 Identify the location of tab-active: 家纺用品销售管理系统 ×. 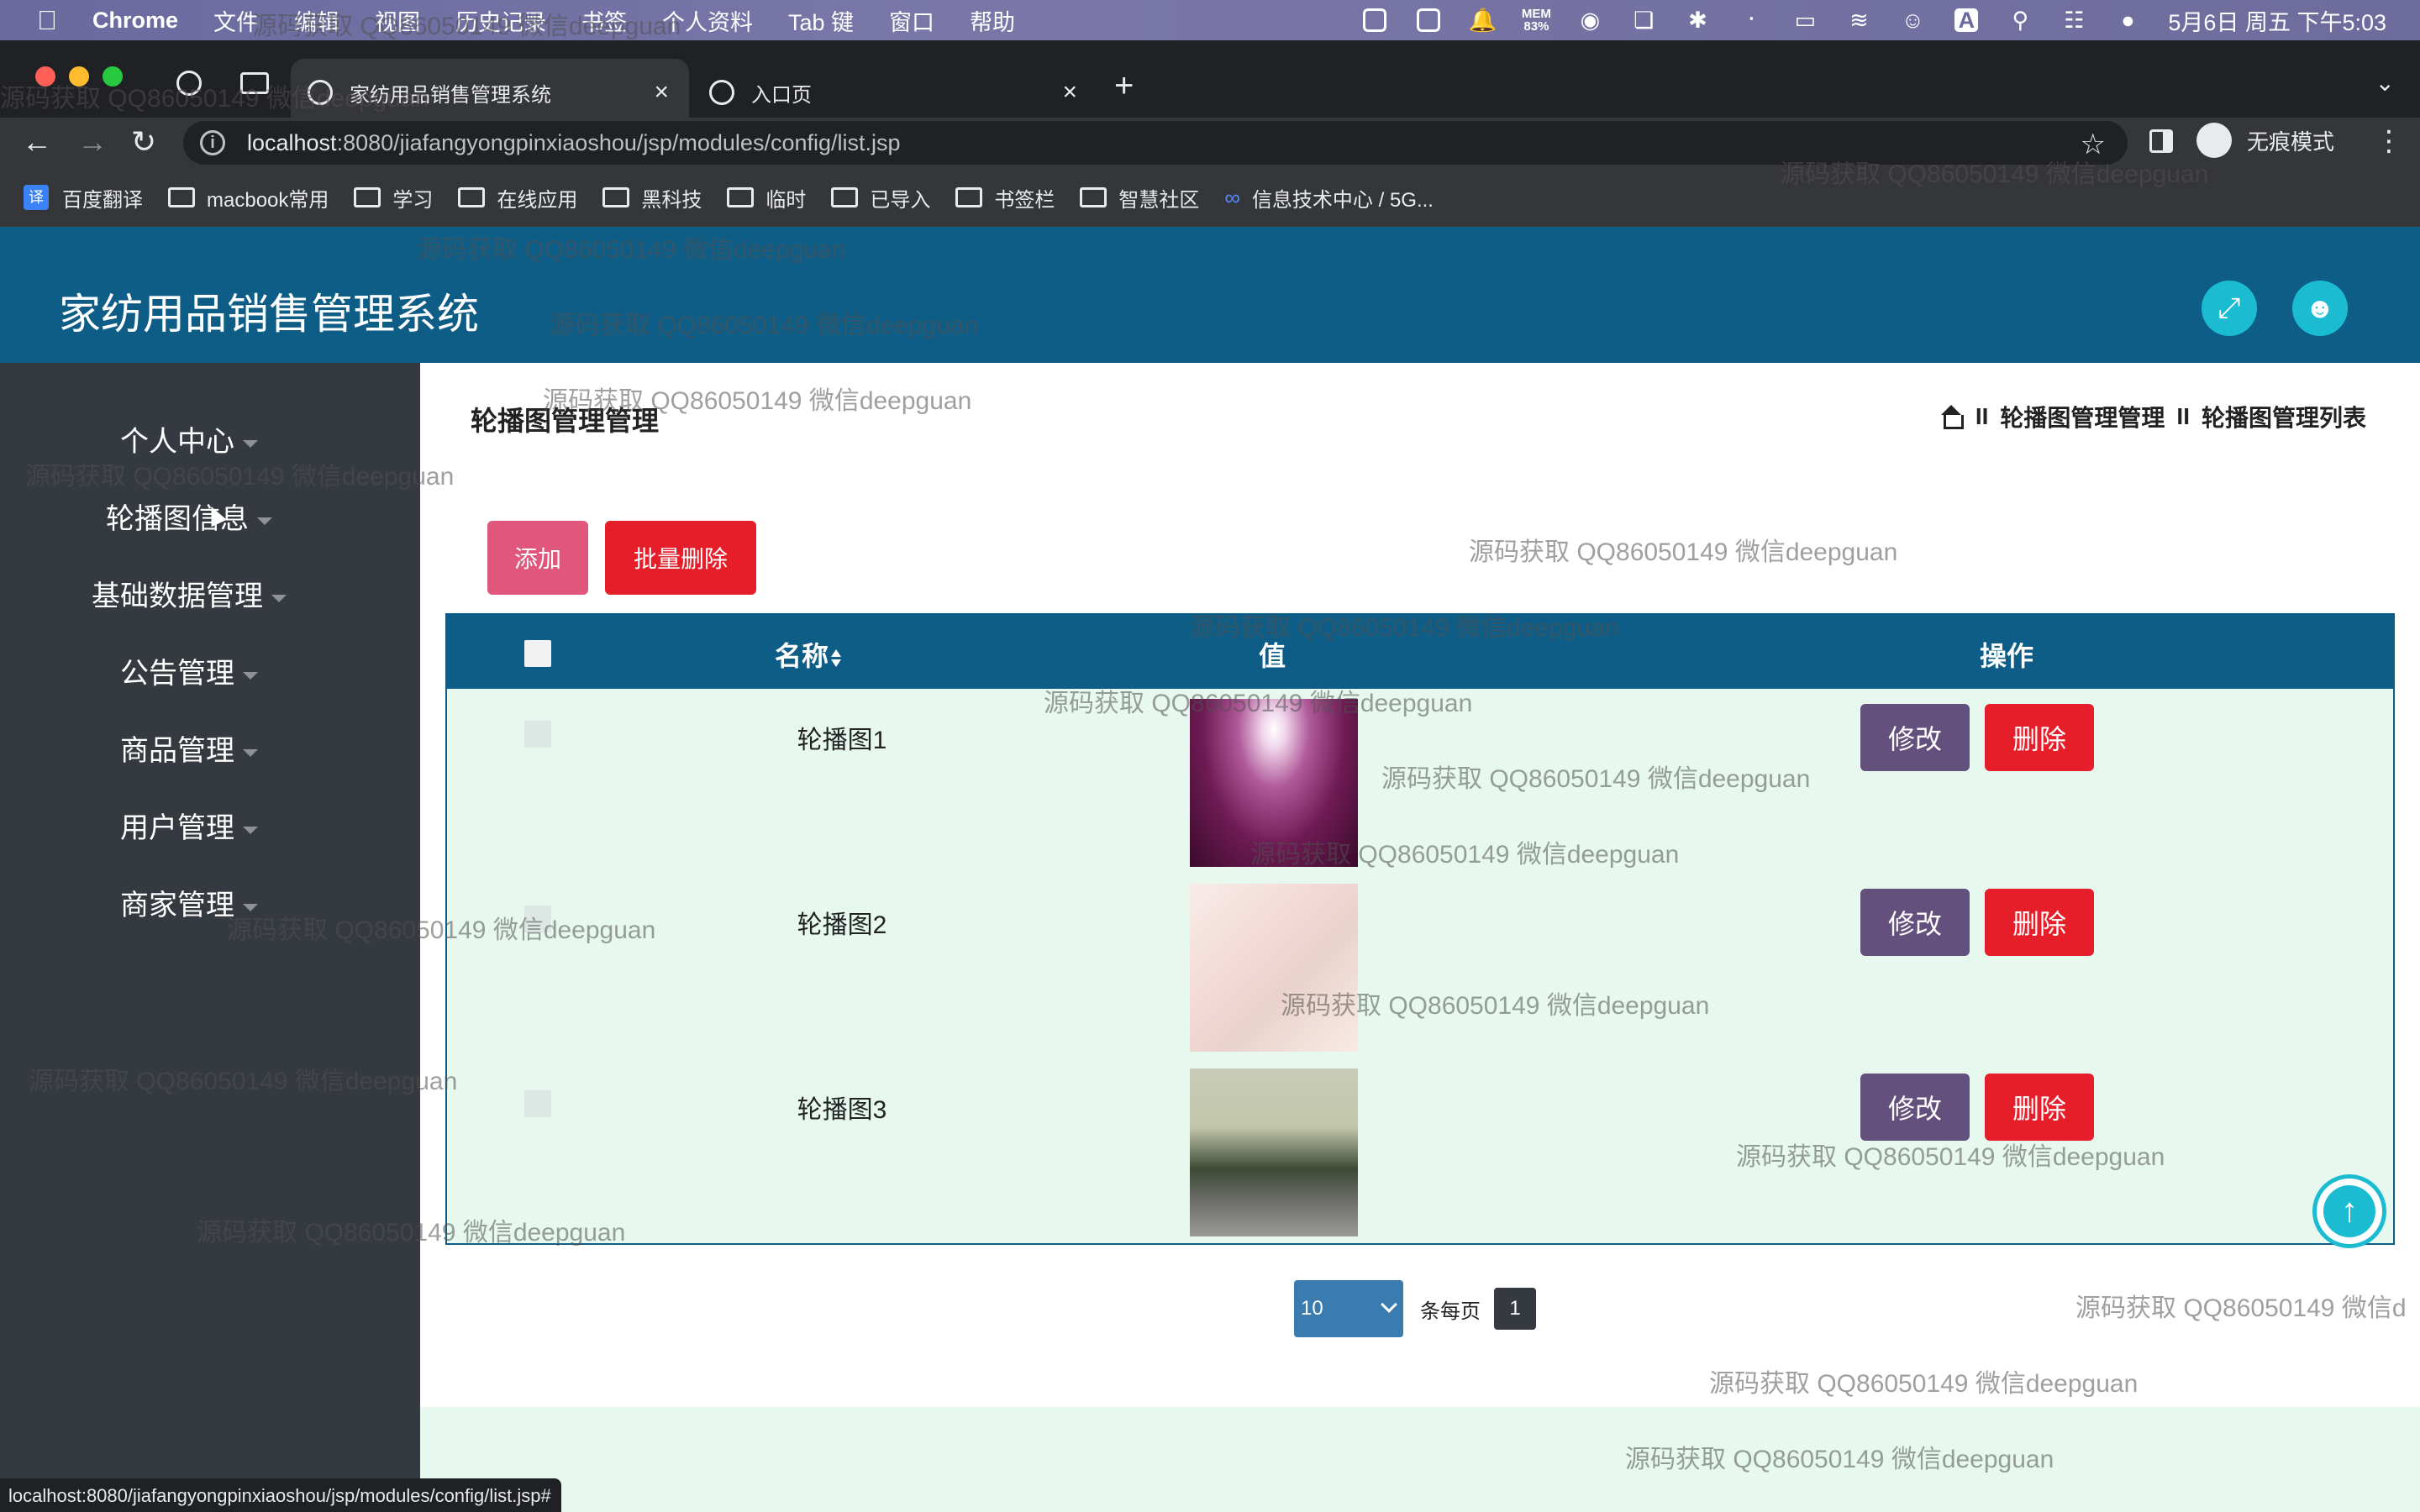
(490, 92).